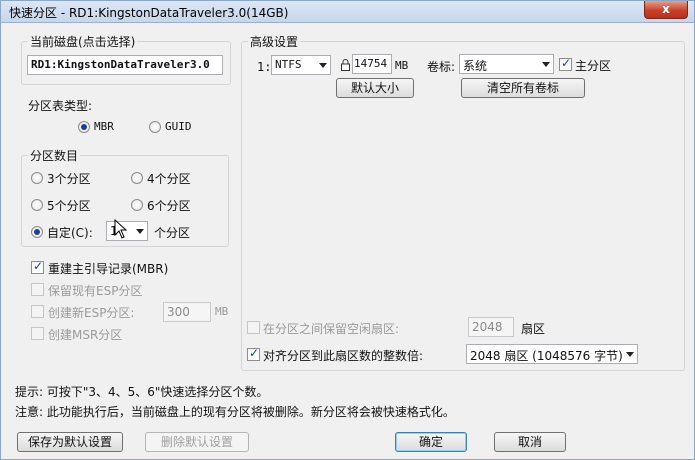  I want to click on radio-5-partitions, so click(37, 205).